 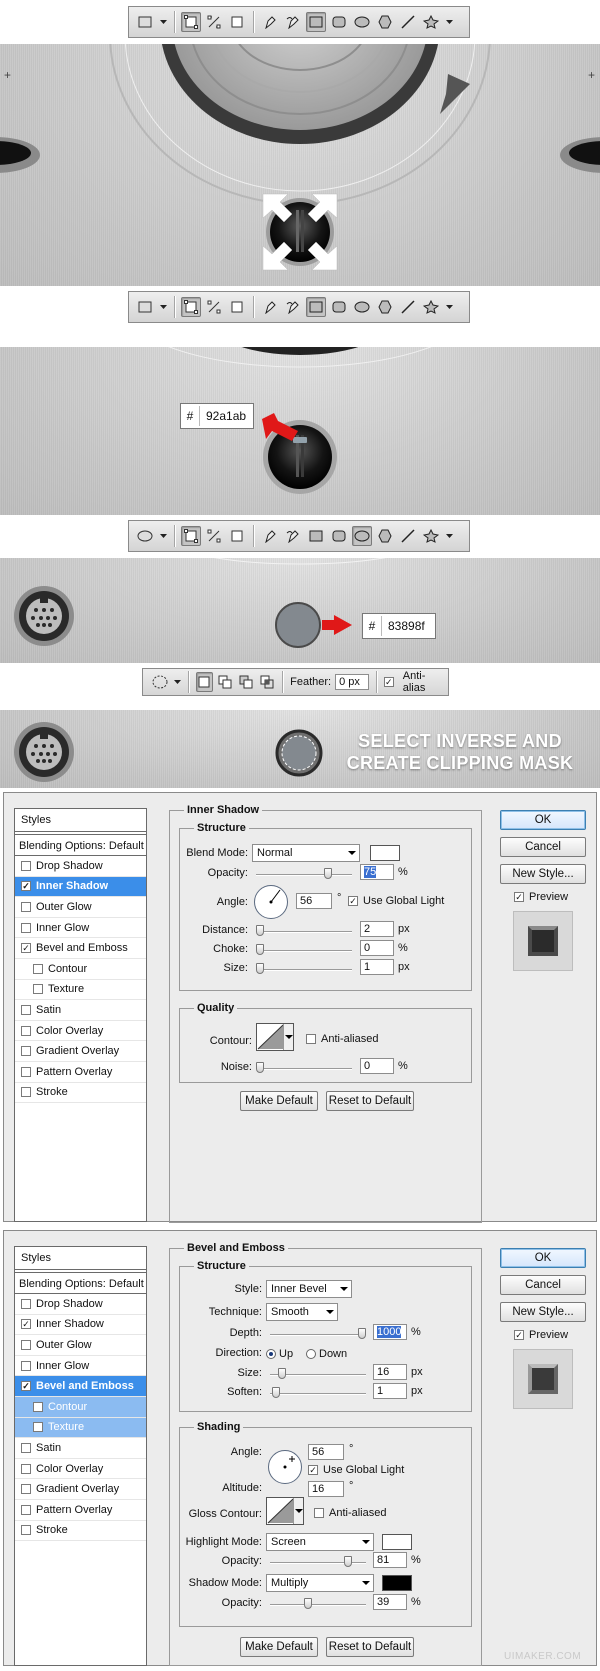 What do you see at coordinates (320, 1542) in the screenshot?
I see `highlight-mode-select: Screen` at bounding box center [320, 1542].